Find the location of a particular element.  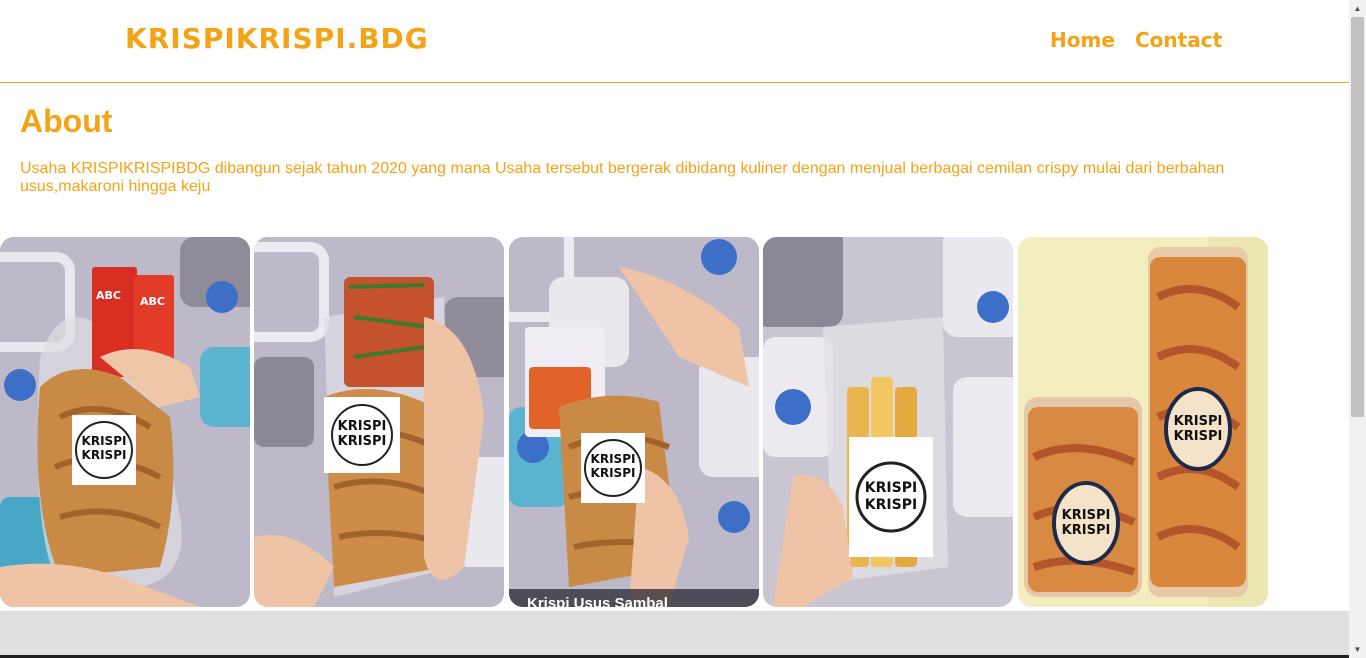

product-photo-2: KRISPI KRISPI is located at coordinates (379, 422).